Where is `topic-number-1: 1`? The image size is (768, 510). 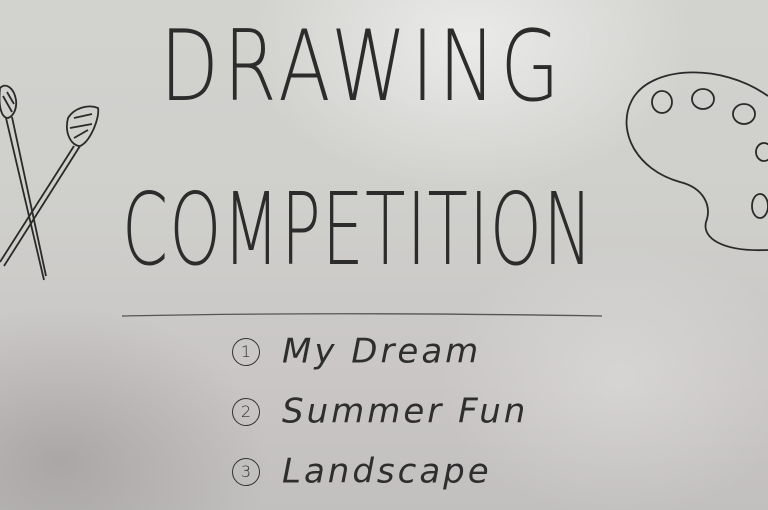 topic-number-1: 1 is located at coordinates (246, 351).